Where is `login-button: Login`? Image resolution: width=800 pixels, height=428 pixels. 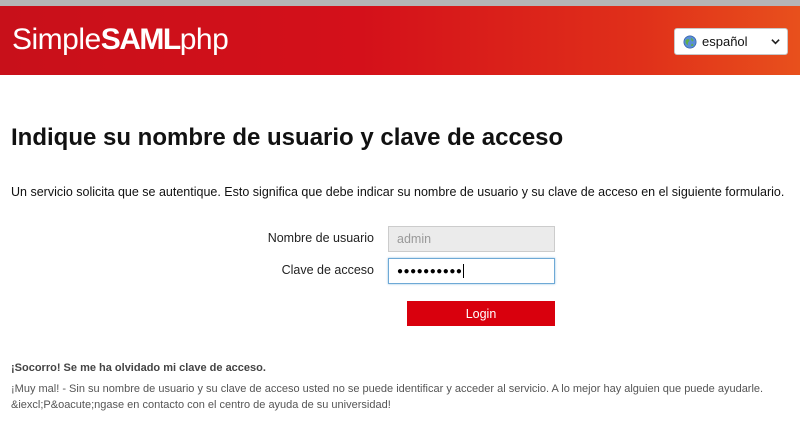
login-button: Login is located at coordinates (481, 313).